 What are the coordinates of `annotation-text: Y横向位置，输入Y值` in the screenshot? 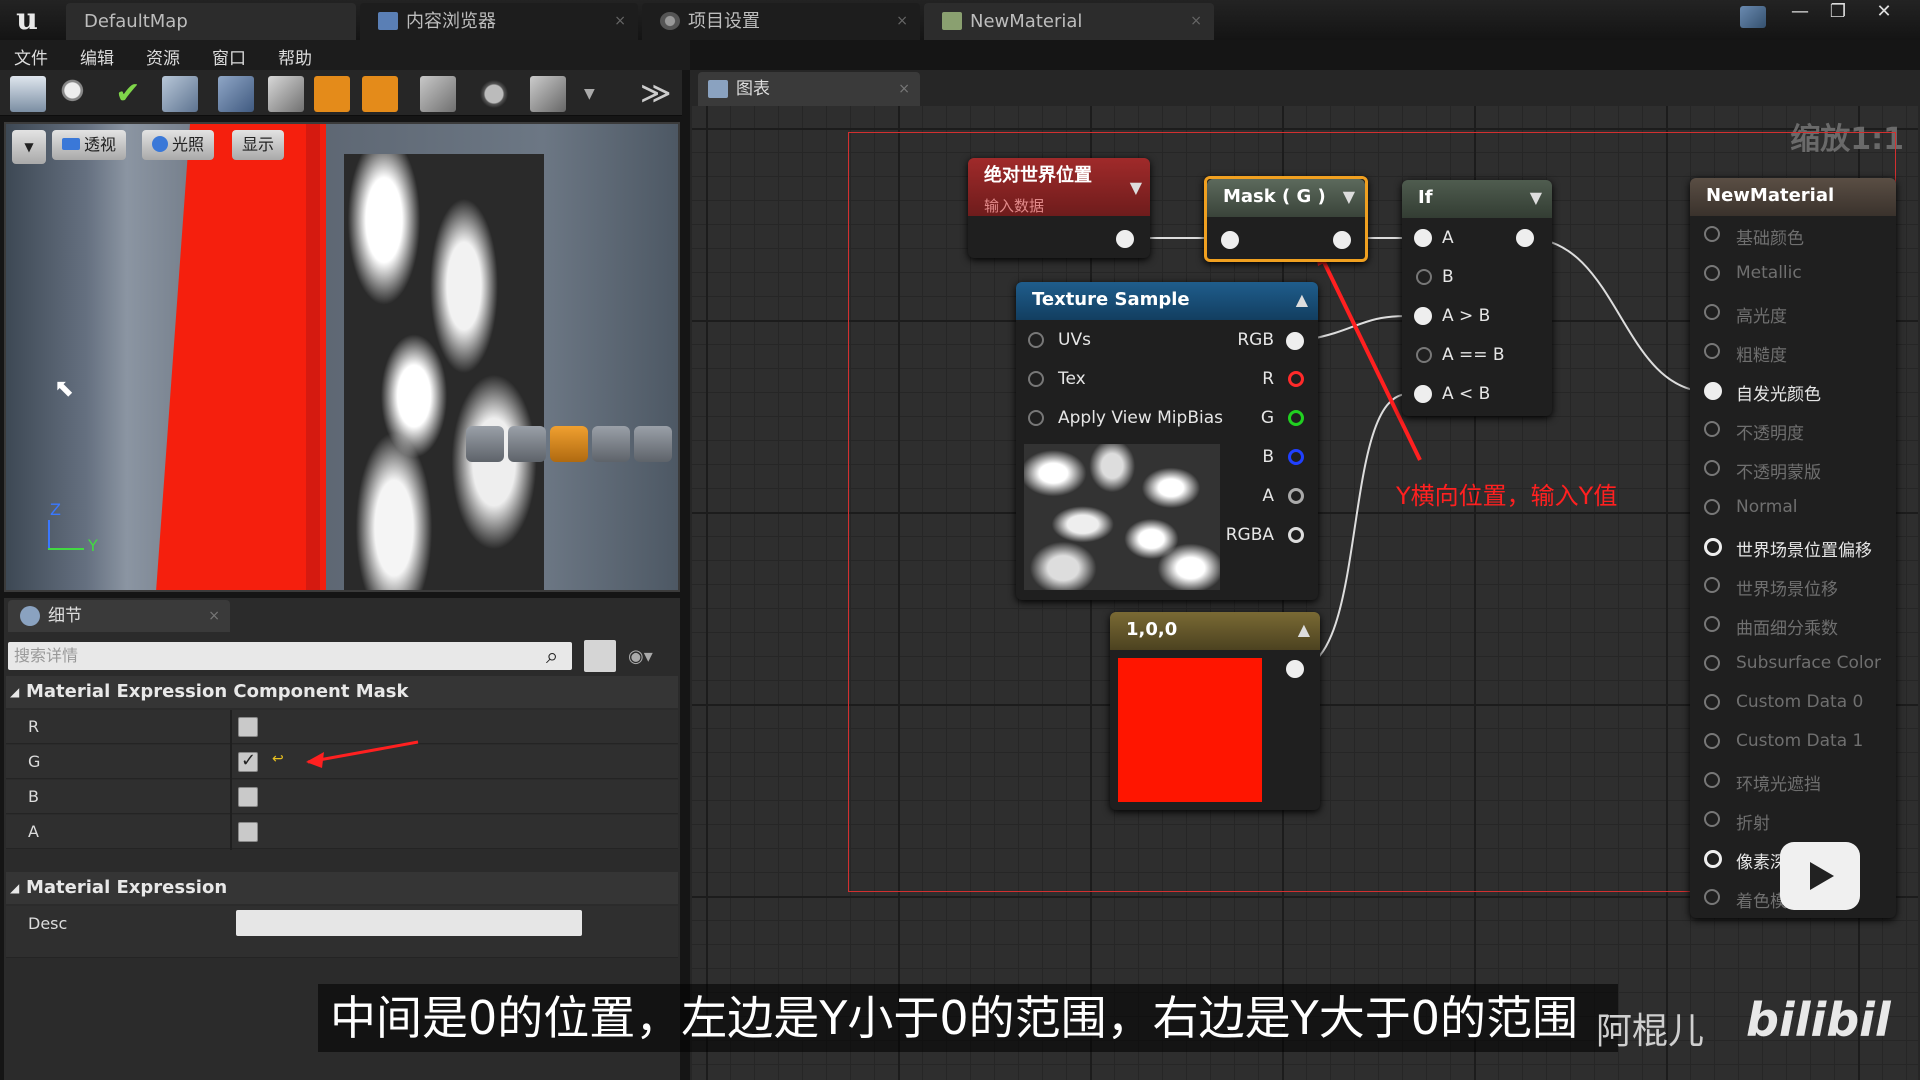 It's located at (1507, 496).